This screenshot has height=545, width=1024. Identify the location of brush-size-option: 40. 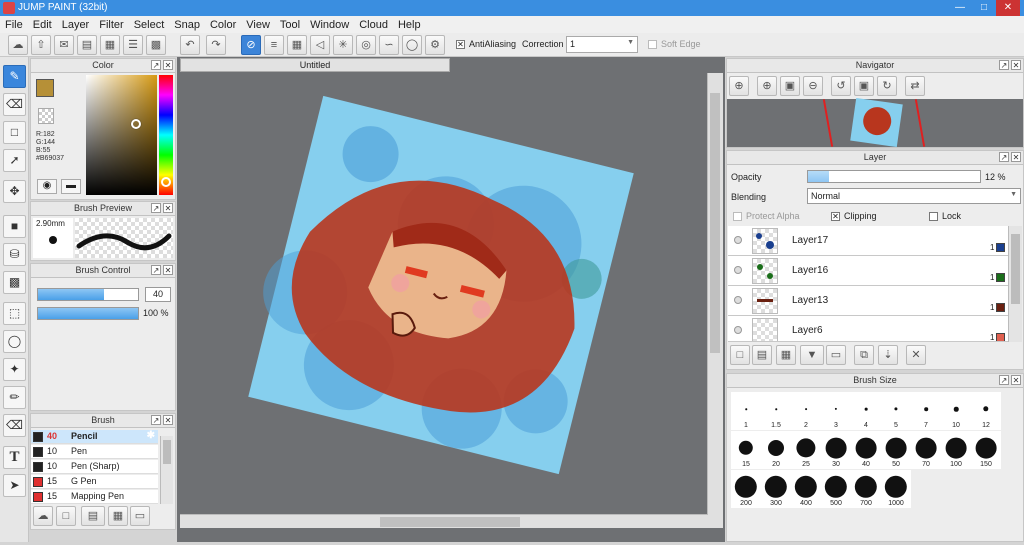
(866, 450).